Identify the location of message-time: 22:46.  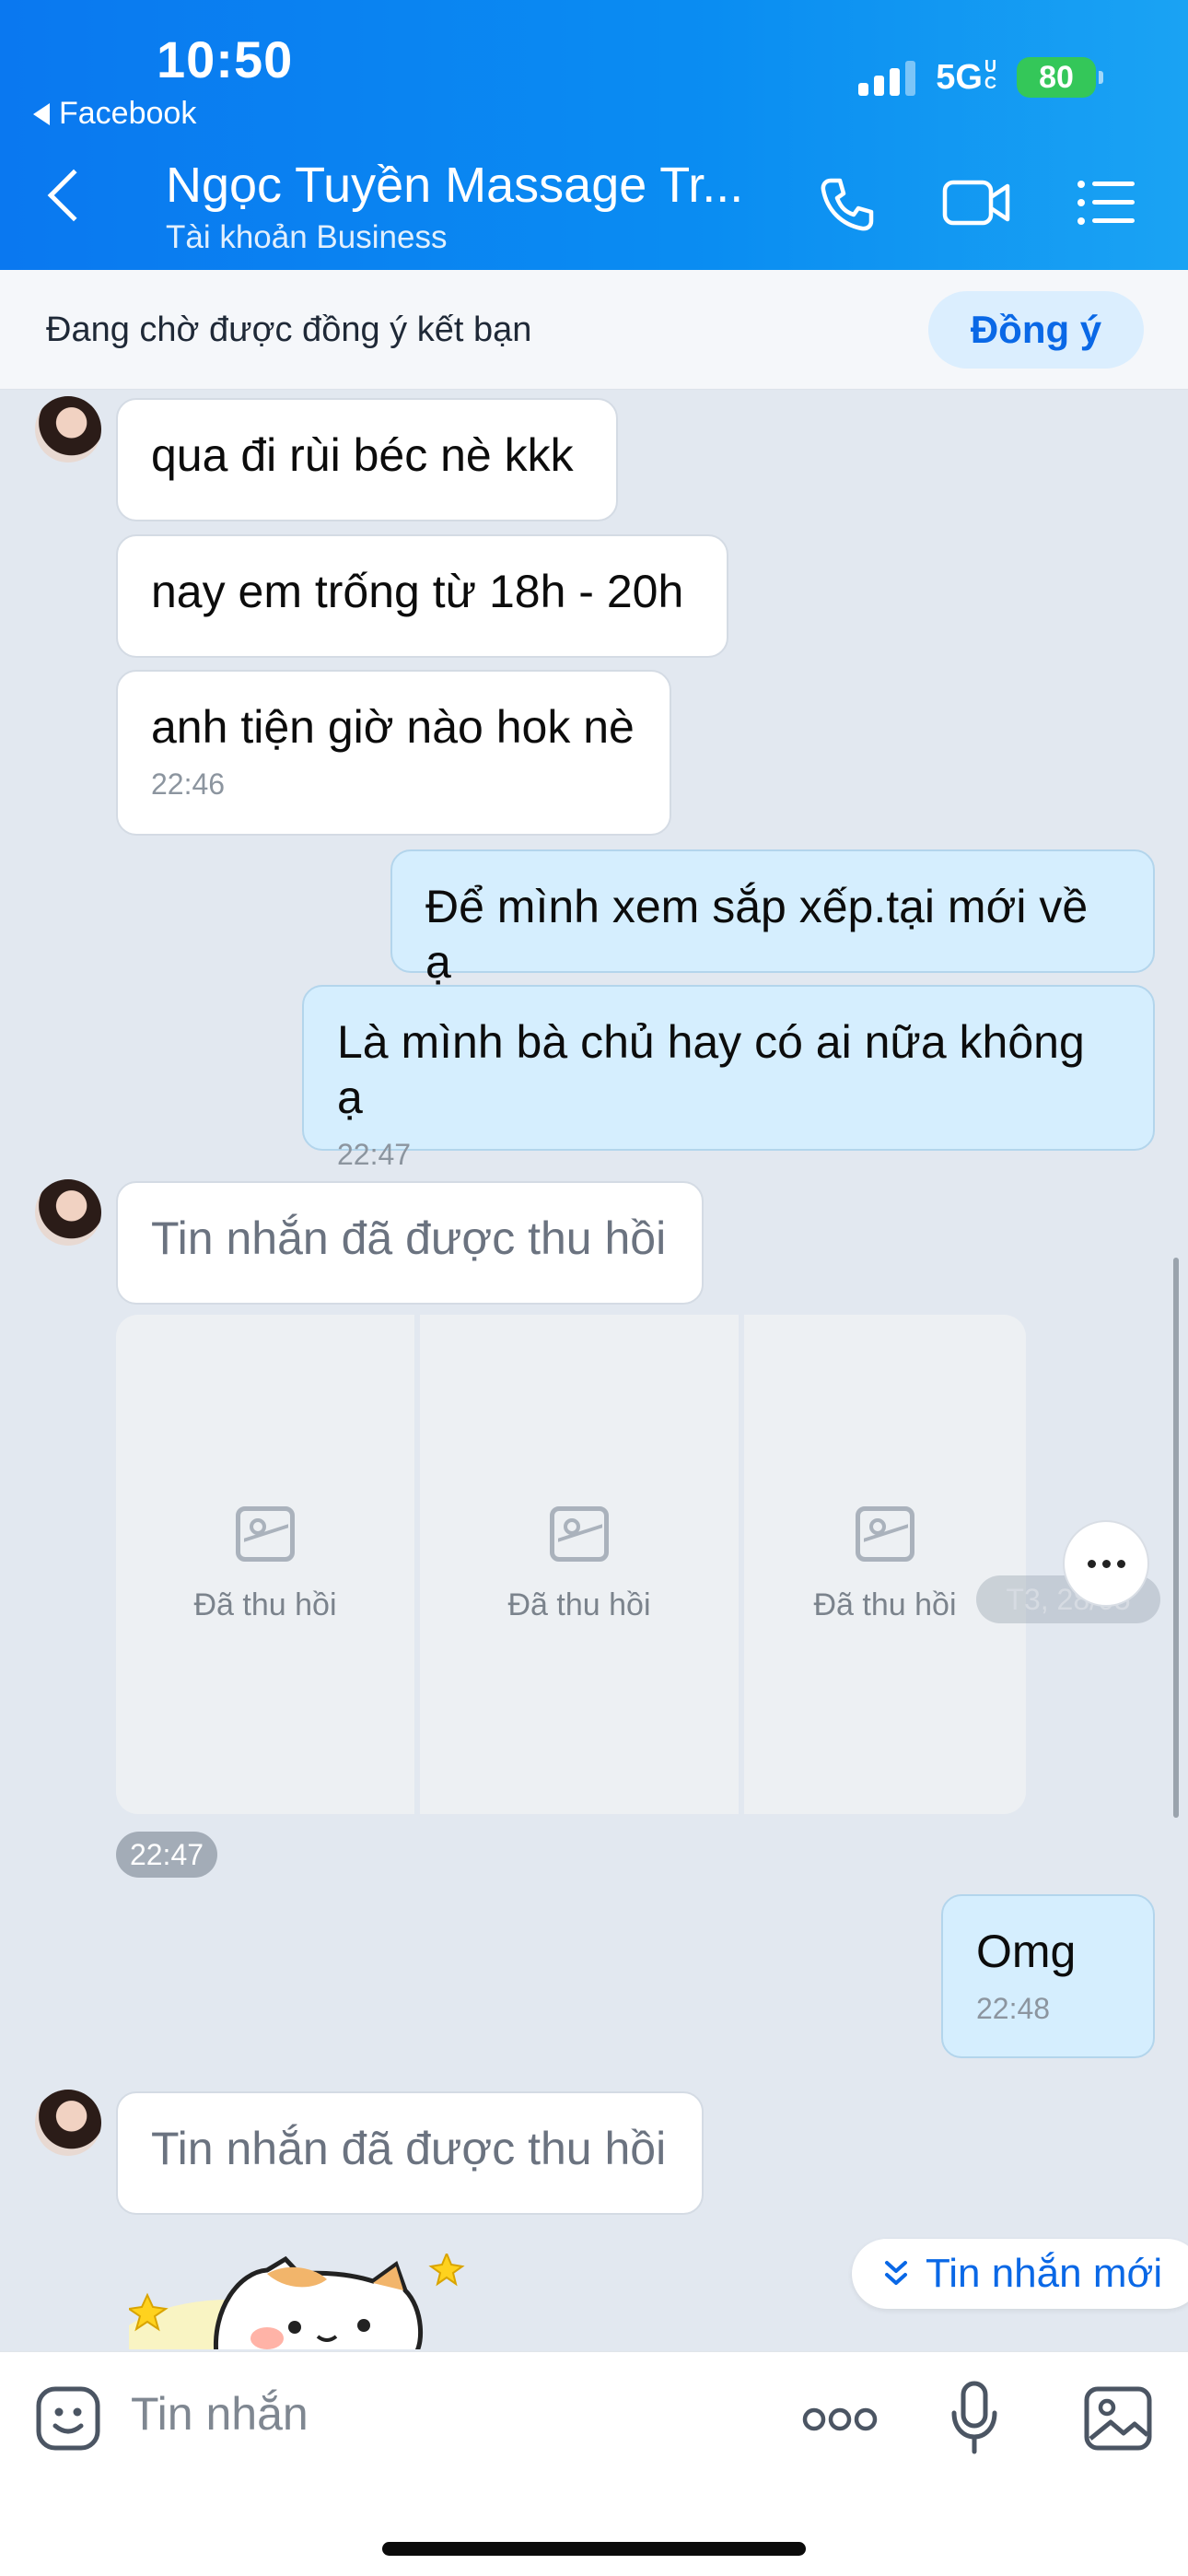
(189, 784).